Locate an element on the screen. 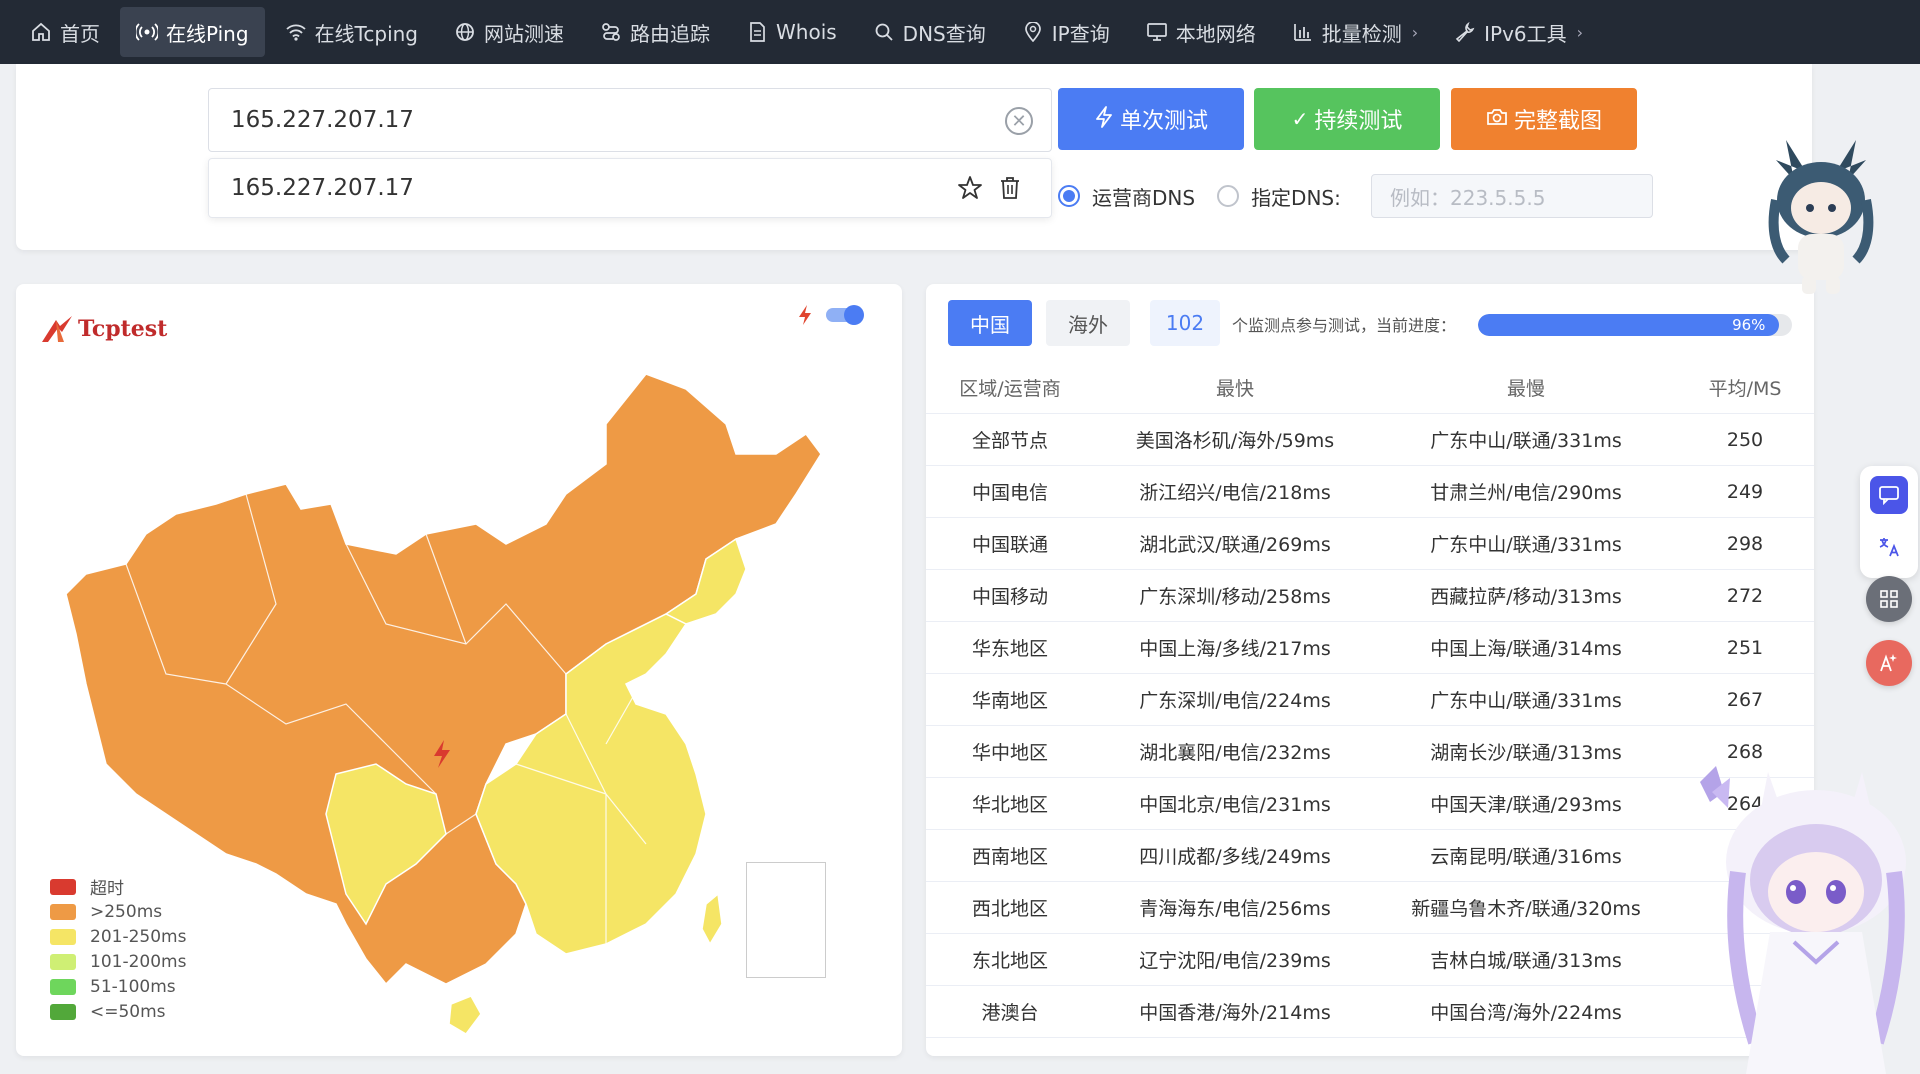 This screenshot has height=1074, width=1920. nav-whois: Whois is located at coordinates (791, 32).